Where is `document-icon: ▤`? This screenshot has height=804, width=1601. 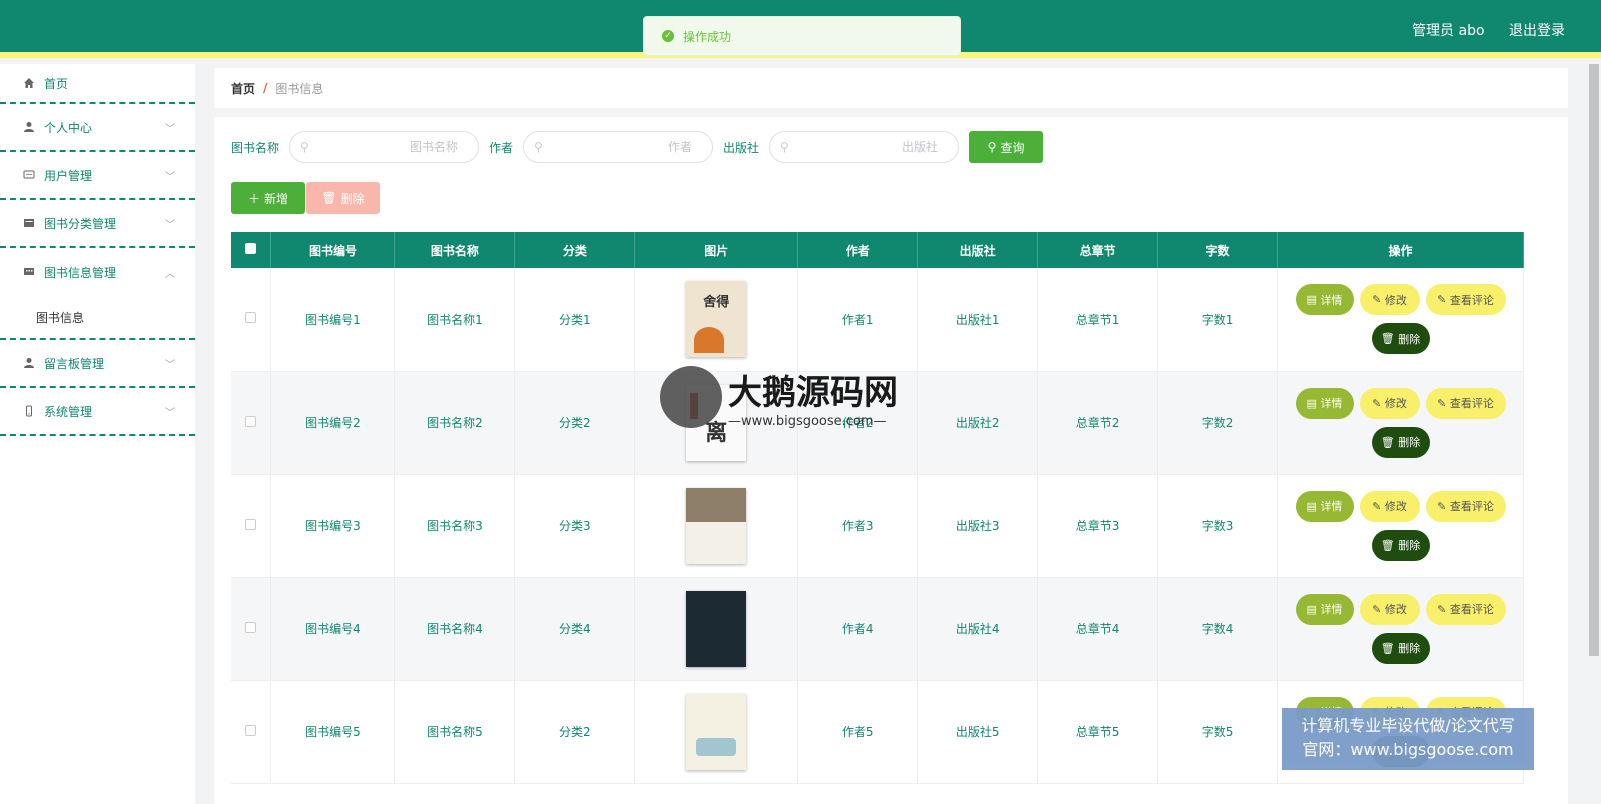 document-icon: ▤ is located at coordinates (1313, 609).